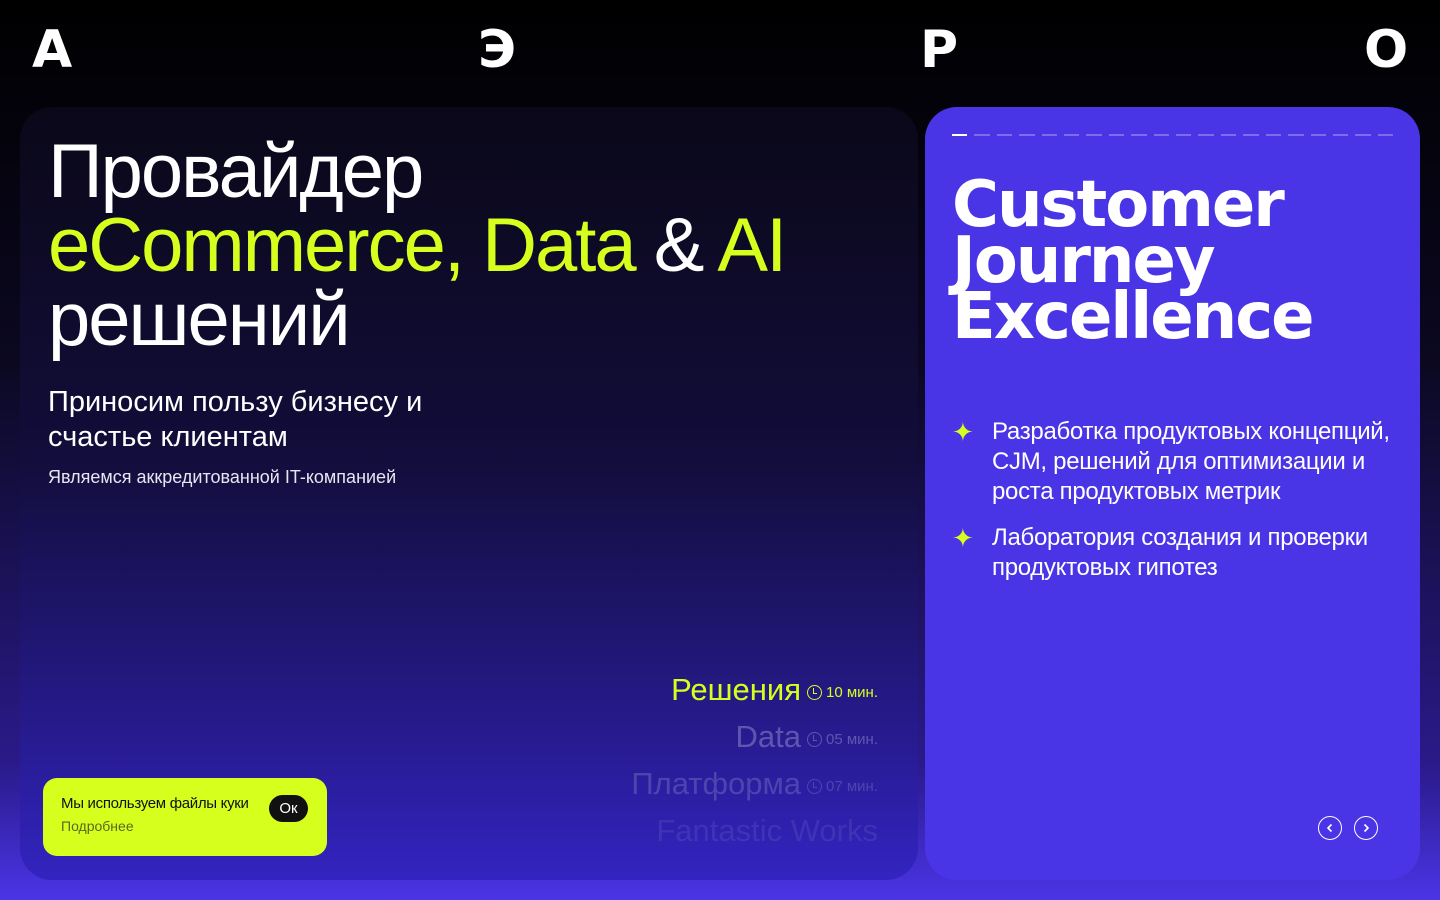  What do you see at coordinates (199, 319) in the screenshot?
I see `headline-line-3: решений` at bounding box center [199, 319].